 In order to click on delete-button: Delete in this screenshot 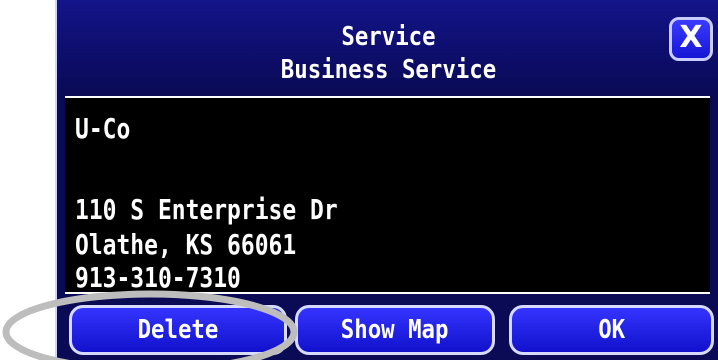, I will do `click(178, 330)`.